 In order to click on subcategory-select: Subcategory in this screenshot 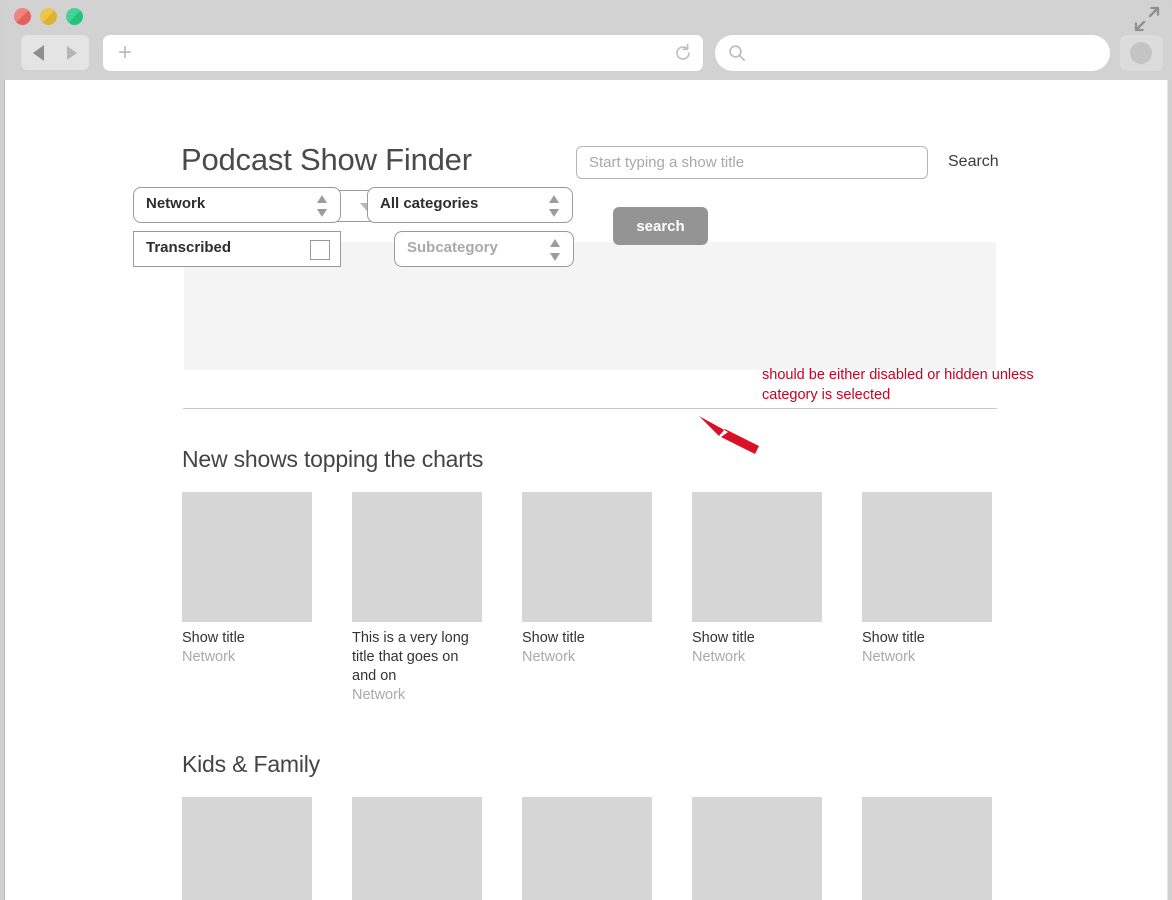, I will do `click(484, 249)`.